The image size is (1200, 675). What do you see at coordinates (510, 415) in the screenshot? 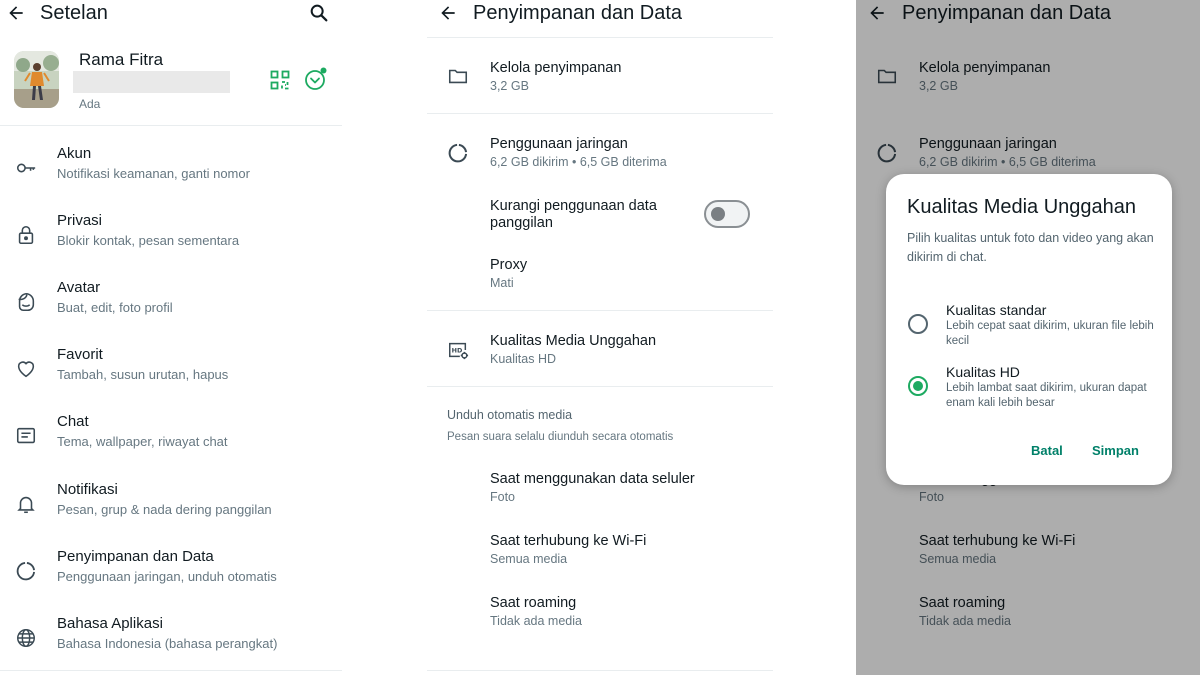
I see `section-heading: Unduh otomatis media` at bounding box center [510, 415].